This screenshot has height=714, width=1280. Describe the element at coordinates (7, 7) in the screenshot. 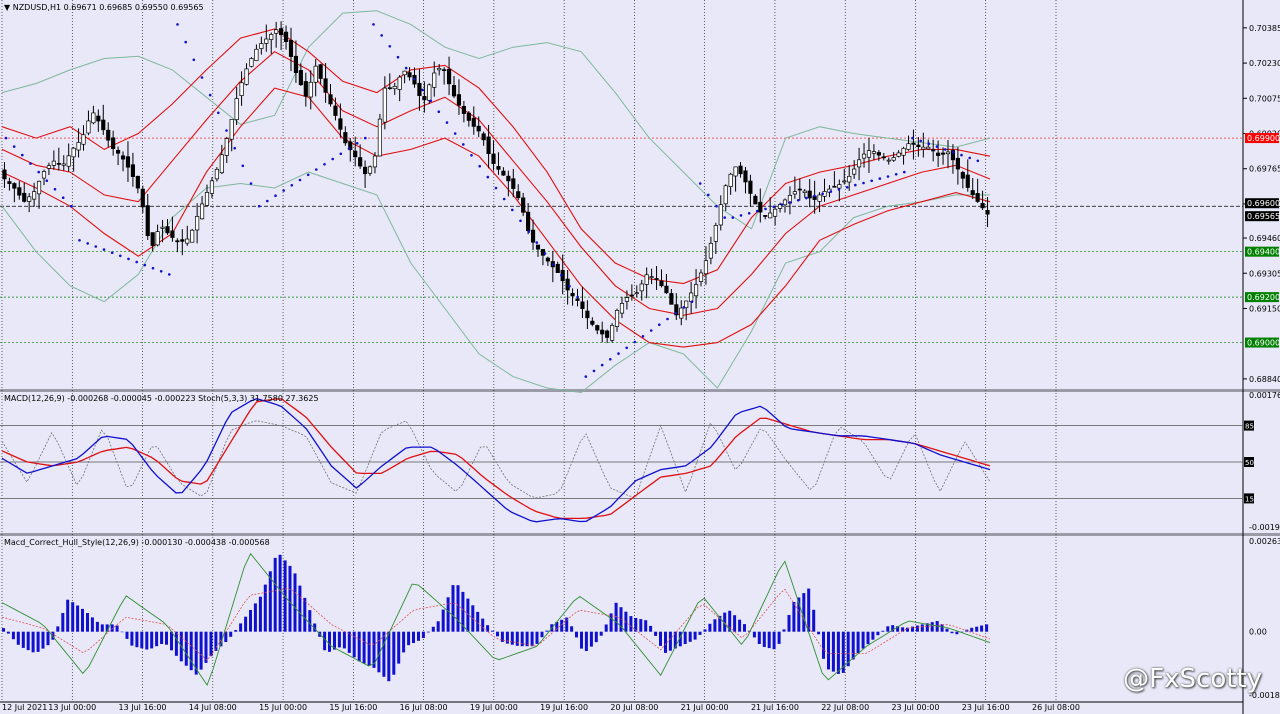

I see `chart-menu-icon: ▼` at that location.